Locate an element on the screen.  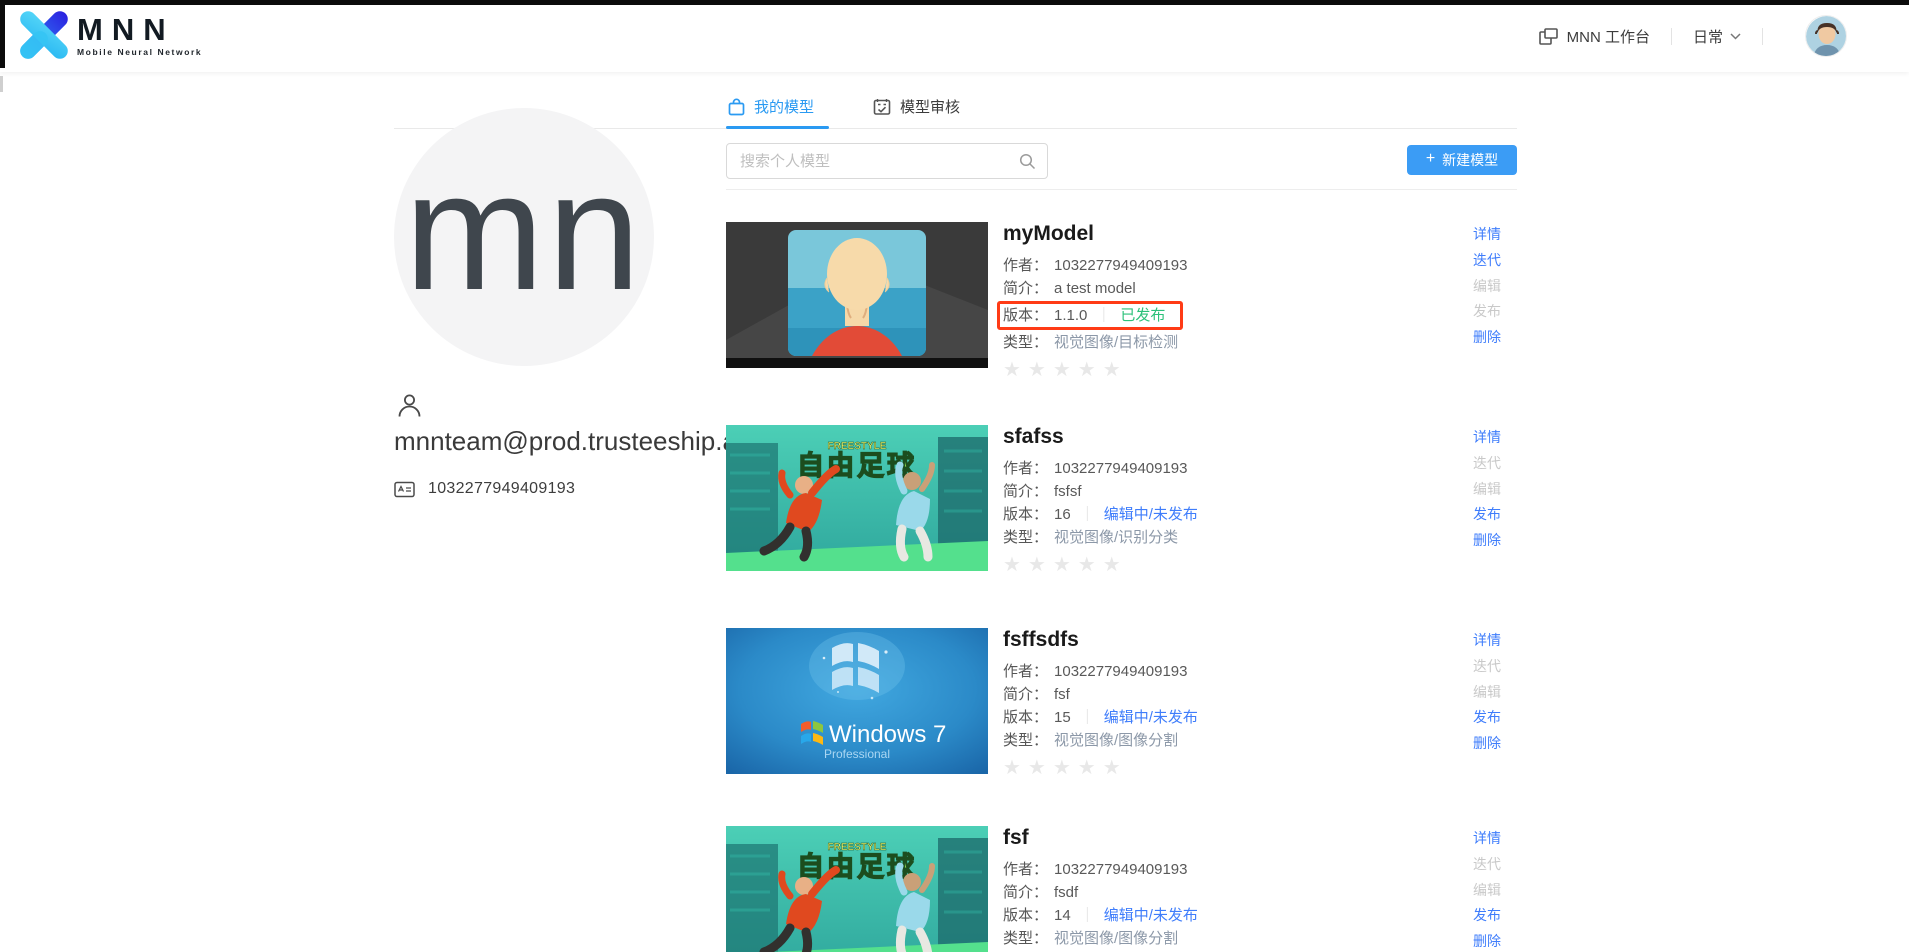
version-value: 1.1.0 is located at coordinates (1071, 315).